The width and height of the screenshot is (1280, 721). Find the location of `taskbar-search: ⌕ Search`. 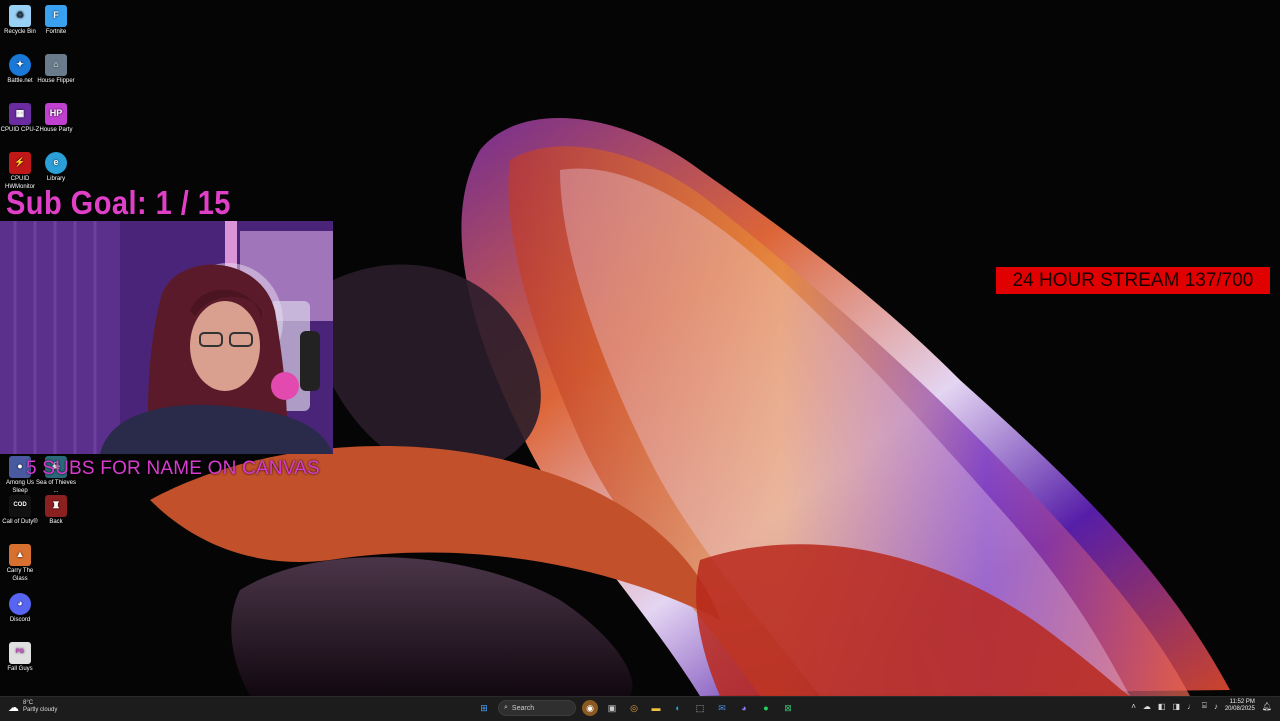

taskbar-search: ⌕ Search is located at coordinates (537, 708).